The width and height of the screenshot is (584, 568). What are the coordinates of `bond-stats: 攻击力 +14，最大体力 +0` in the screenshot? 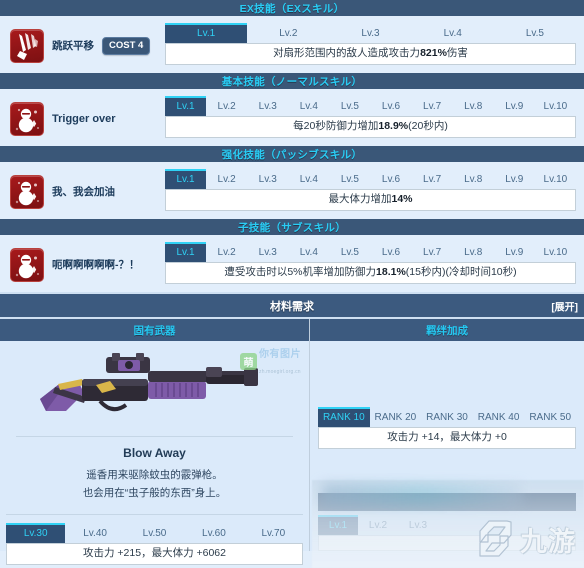 It's located at (447, 438).